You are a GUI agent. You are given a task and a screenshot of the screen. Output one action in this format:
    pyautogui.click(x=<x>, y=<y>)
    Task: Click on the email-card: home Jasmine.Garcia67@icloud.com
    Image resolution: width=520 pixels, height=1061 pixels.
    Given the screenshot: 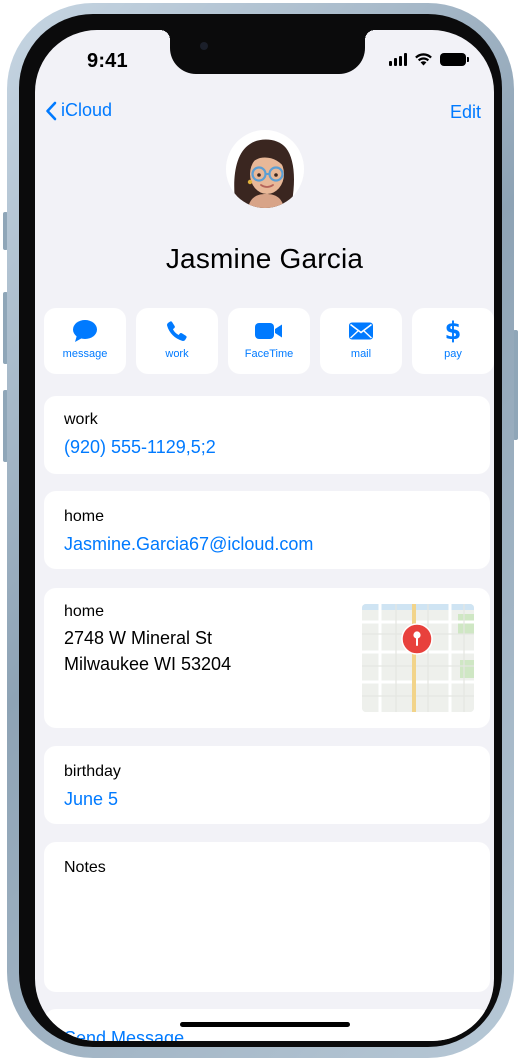 What is the action you would take?
    pyautogui.click(x=267, y=530)
    